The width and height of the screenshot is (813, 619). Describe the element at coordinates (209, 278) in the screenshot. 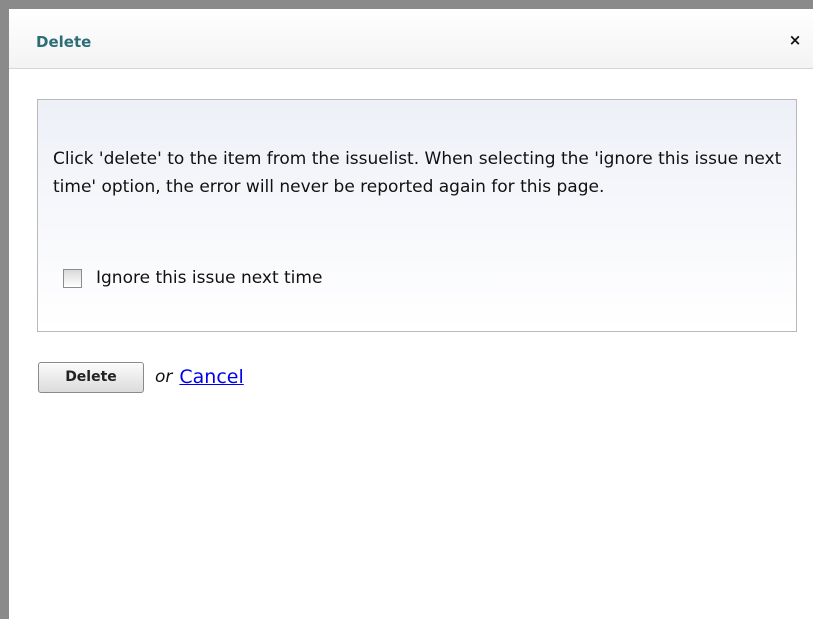

I see `ignore-option-label: Ignore this issue next time` at that location.